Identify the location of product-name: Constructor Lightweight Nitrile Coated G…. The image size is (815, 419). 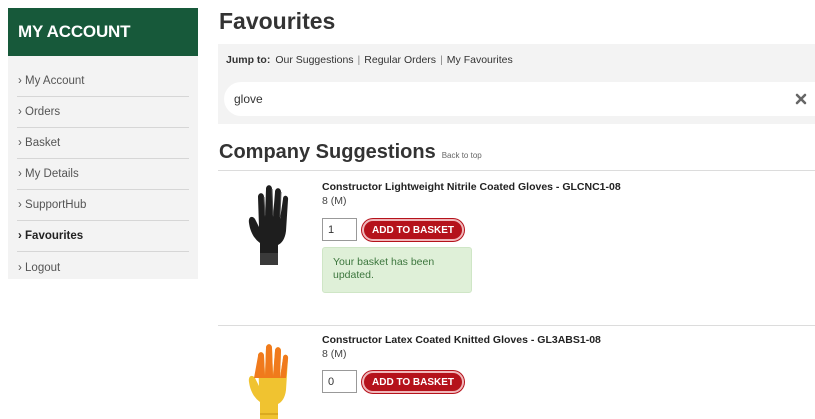
(471, 187).